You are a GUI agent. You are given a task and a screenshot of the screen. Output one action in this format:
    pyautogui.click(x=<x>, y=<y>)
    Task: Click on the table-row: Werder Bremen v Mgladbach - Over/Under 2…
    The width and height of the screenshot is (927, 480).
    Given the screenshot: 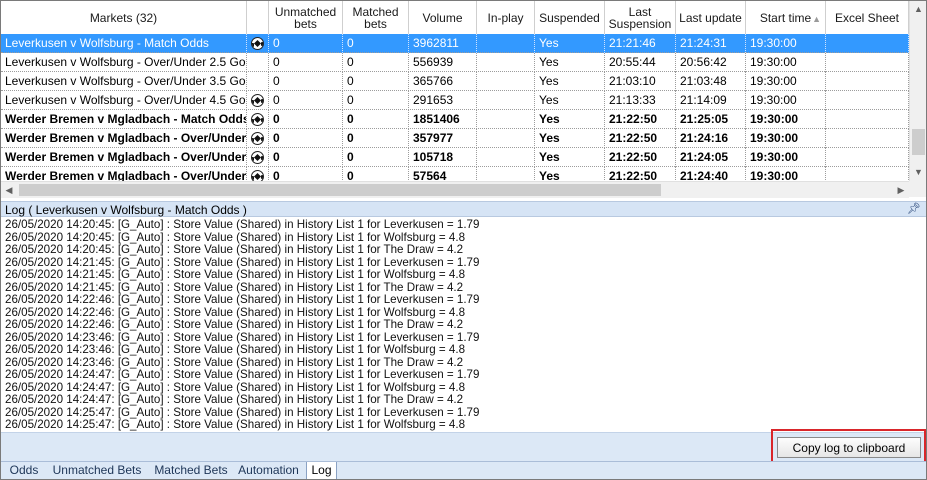 What is the action you would take?
    pyautogui.click(x=455, y=138)
    